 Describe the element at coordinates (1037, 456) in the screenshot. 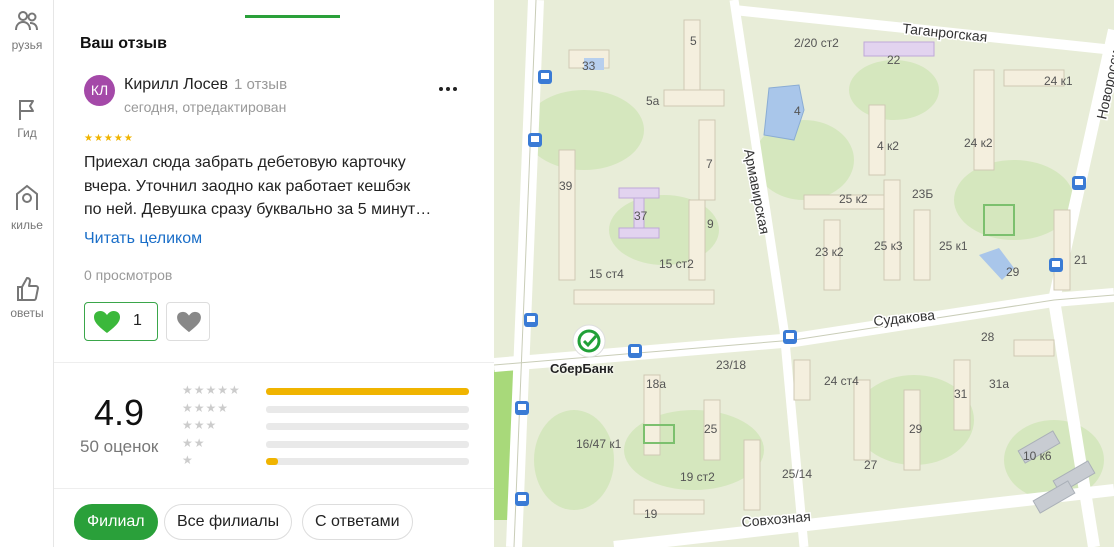

I see `building-number: 10 к6` at that location.